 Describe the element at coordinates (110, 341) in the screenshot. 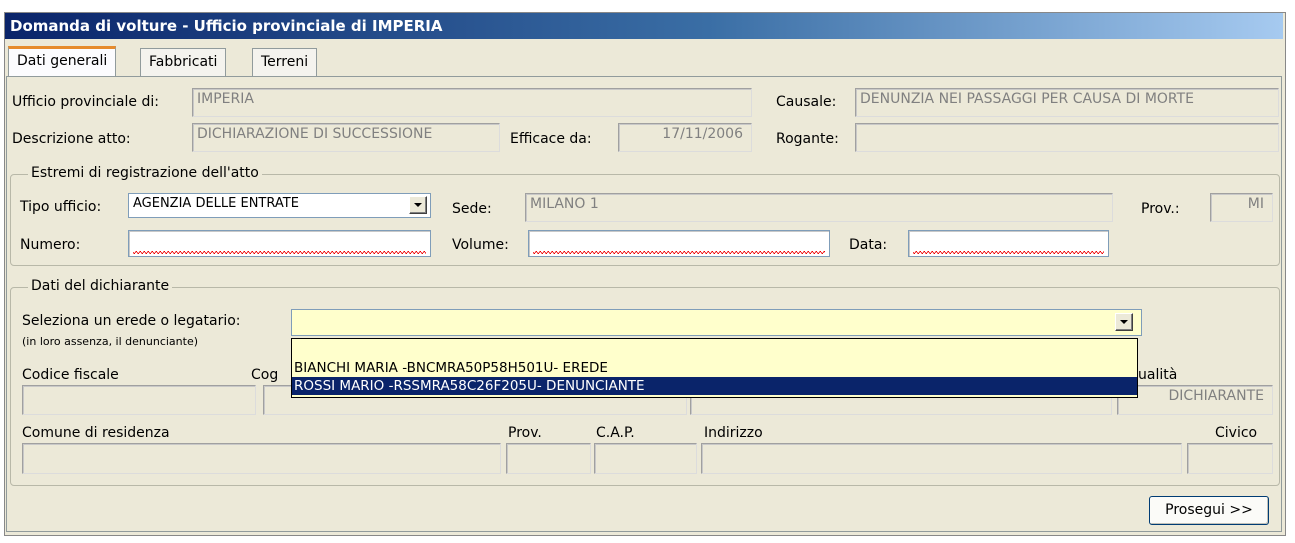

I see `seleziona-hint: (in loro assenza, il denunciante)` at that location.